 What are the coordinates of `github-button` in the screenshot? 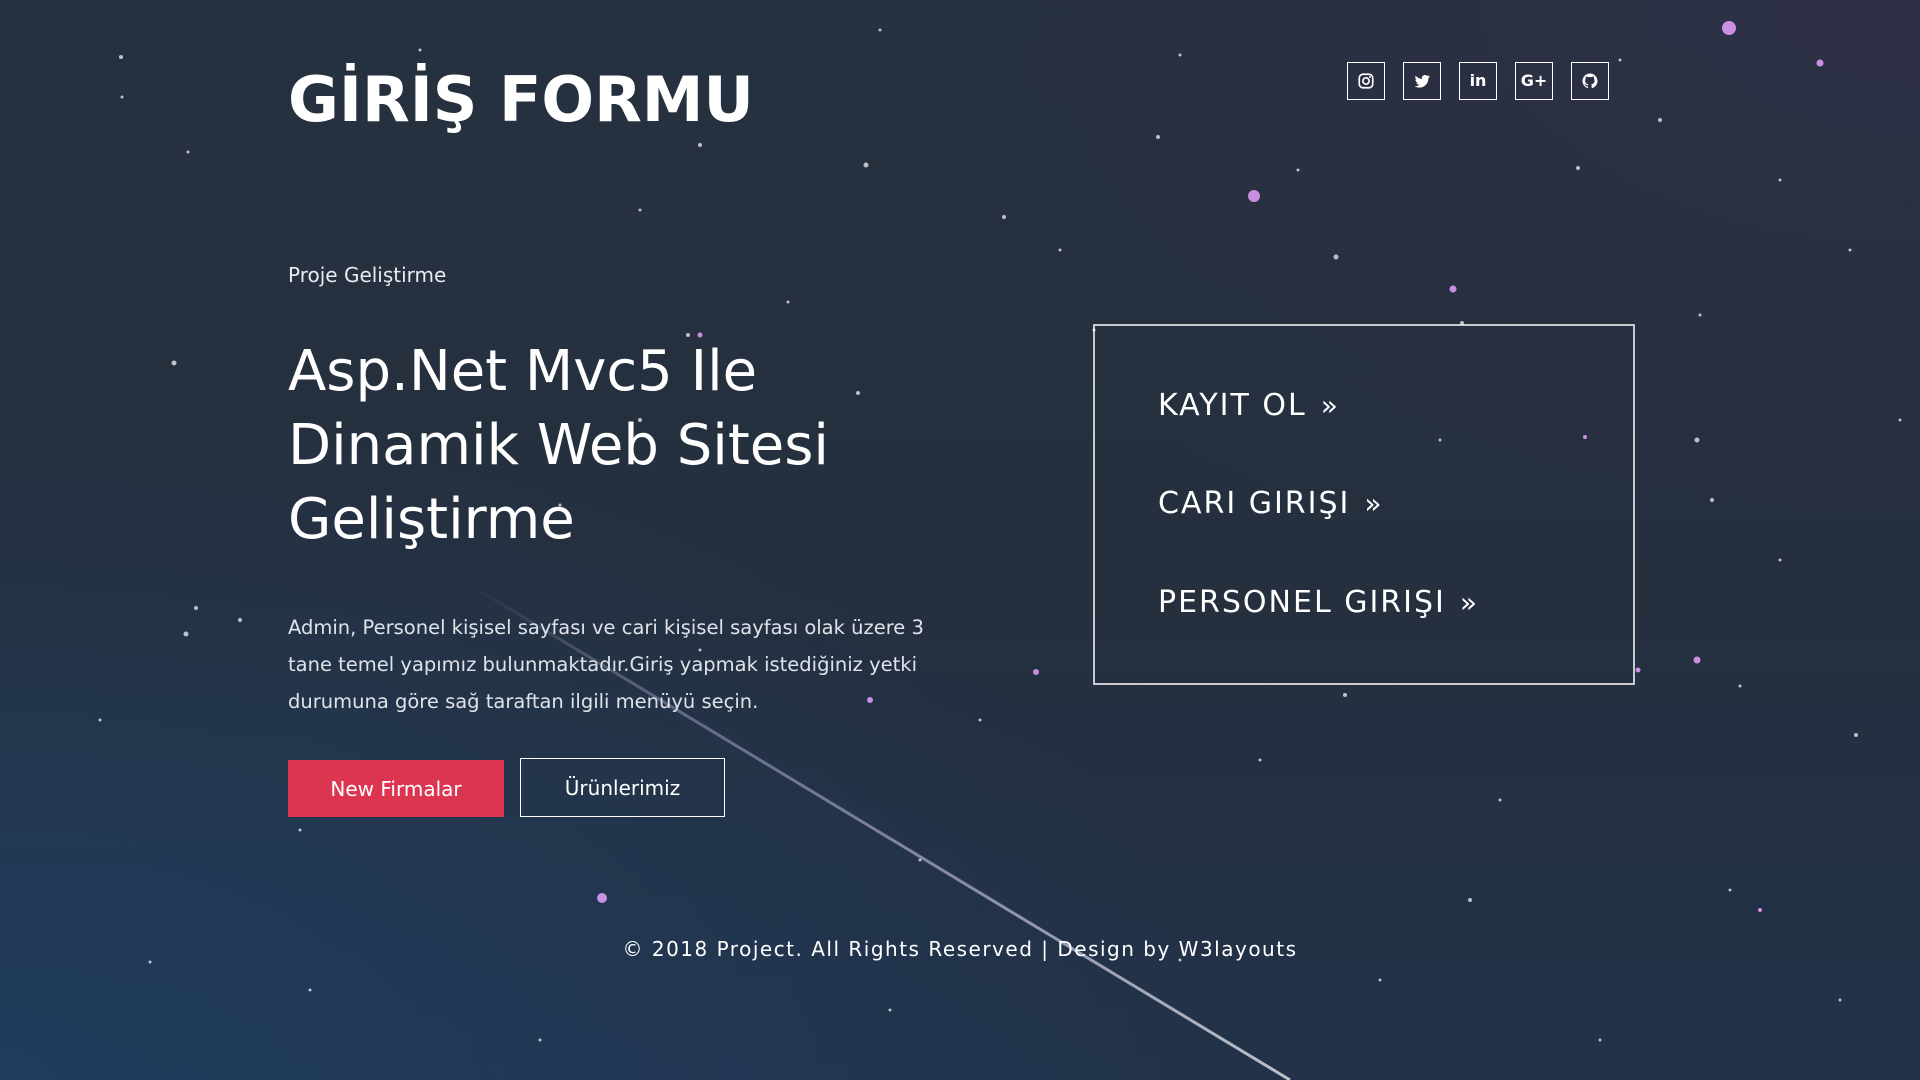 It's located at (1590, 81).